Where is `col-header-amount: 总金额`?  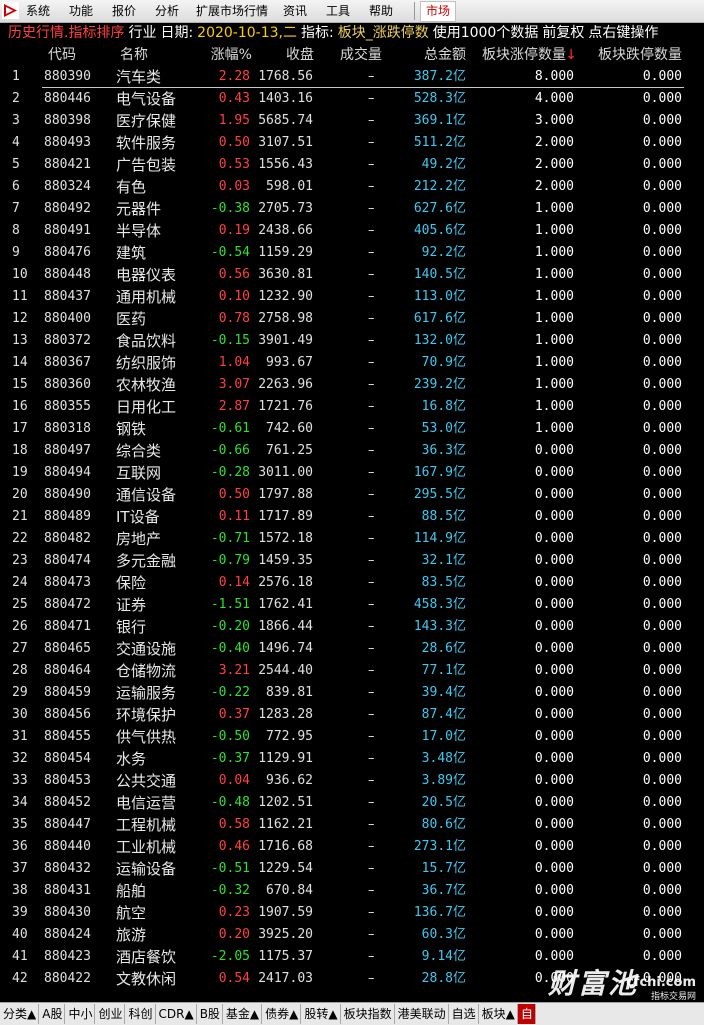
col-header-amount: 总金额 is located at coordinates (445, 55).